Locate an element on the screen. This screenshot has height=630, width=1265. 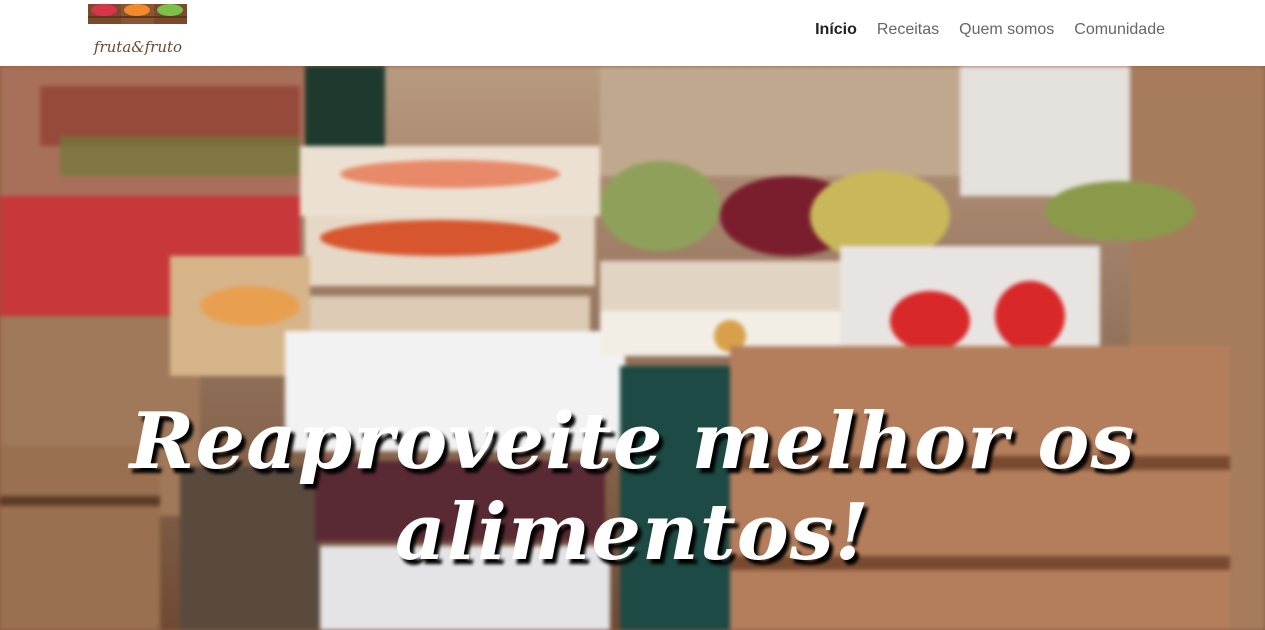
nav-item-receitas: Receitas is located at coordinates (908, 30).